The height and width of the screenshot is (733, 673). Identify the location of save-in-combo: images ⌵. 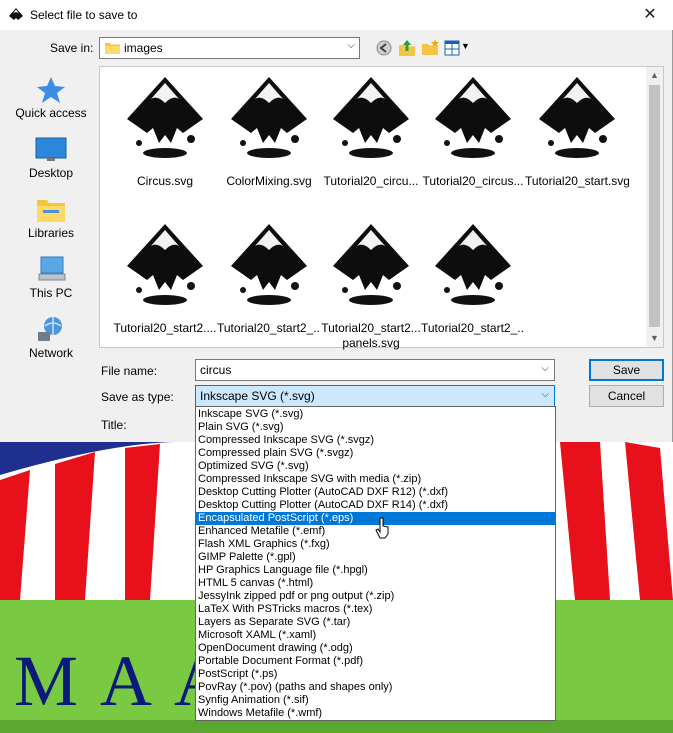
(229, 48).